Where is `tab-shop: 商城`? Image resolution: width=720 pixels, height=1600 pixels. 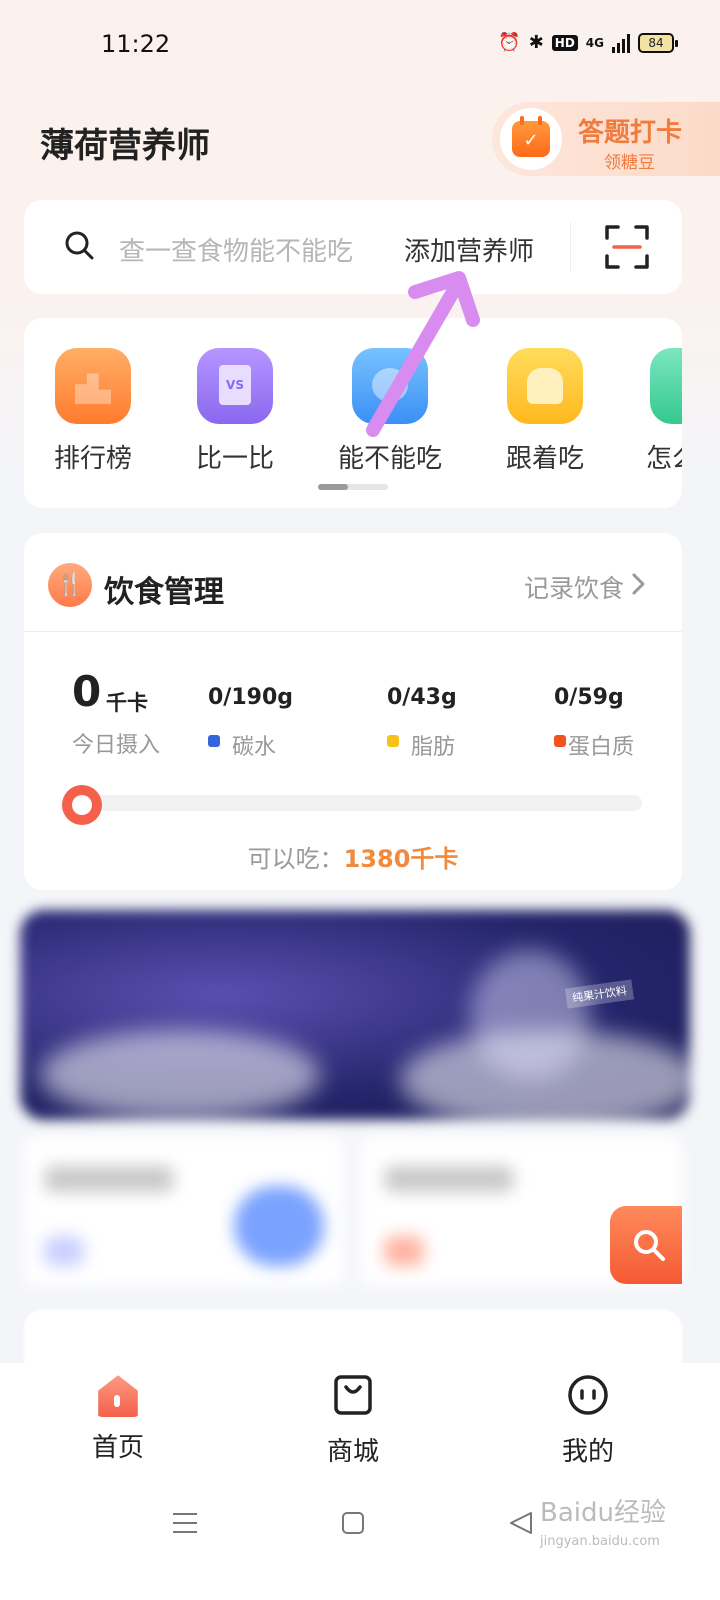
tab-shop: 商城 is located at coordinates (353, 1420).